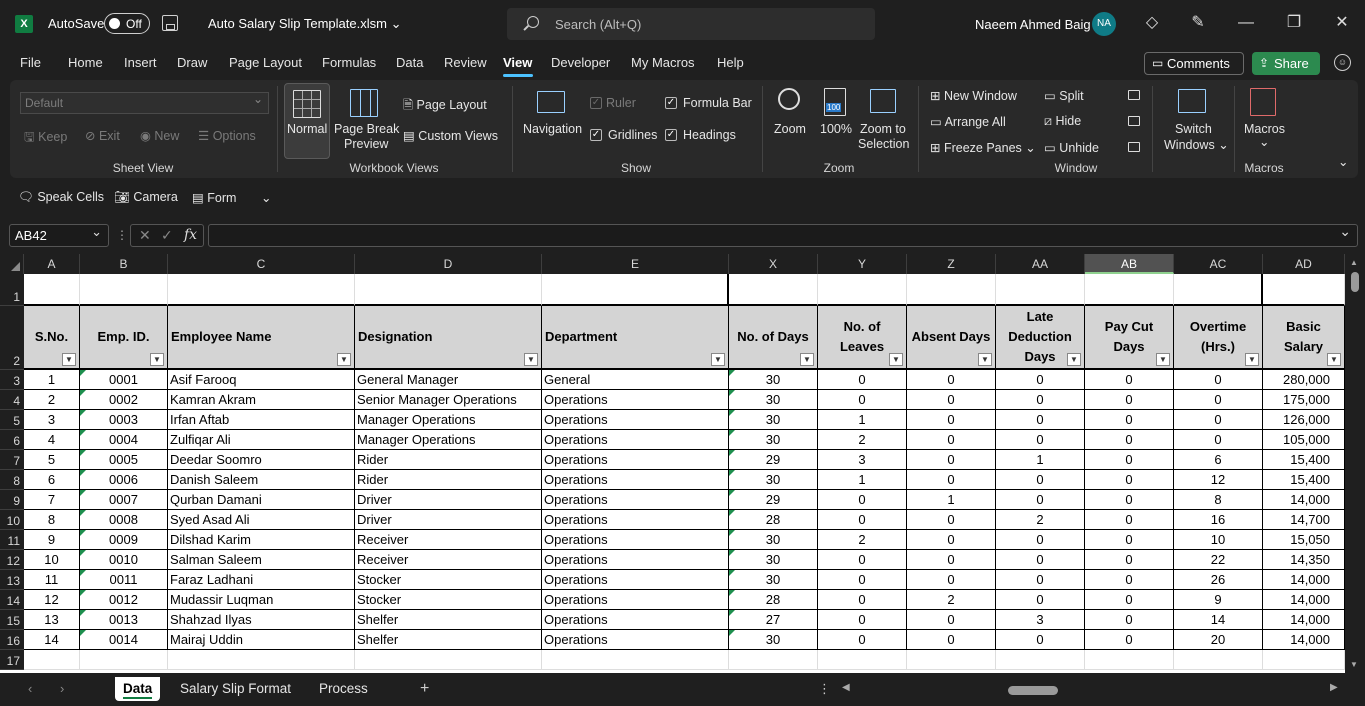 The image size is (1365, 706). What do you see at coordinates (1304, 400) in the screenshot?
I see `table-cell: 175,000` at bounding box center [1304, 400].